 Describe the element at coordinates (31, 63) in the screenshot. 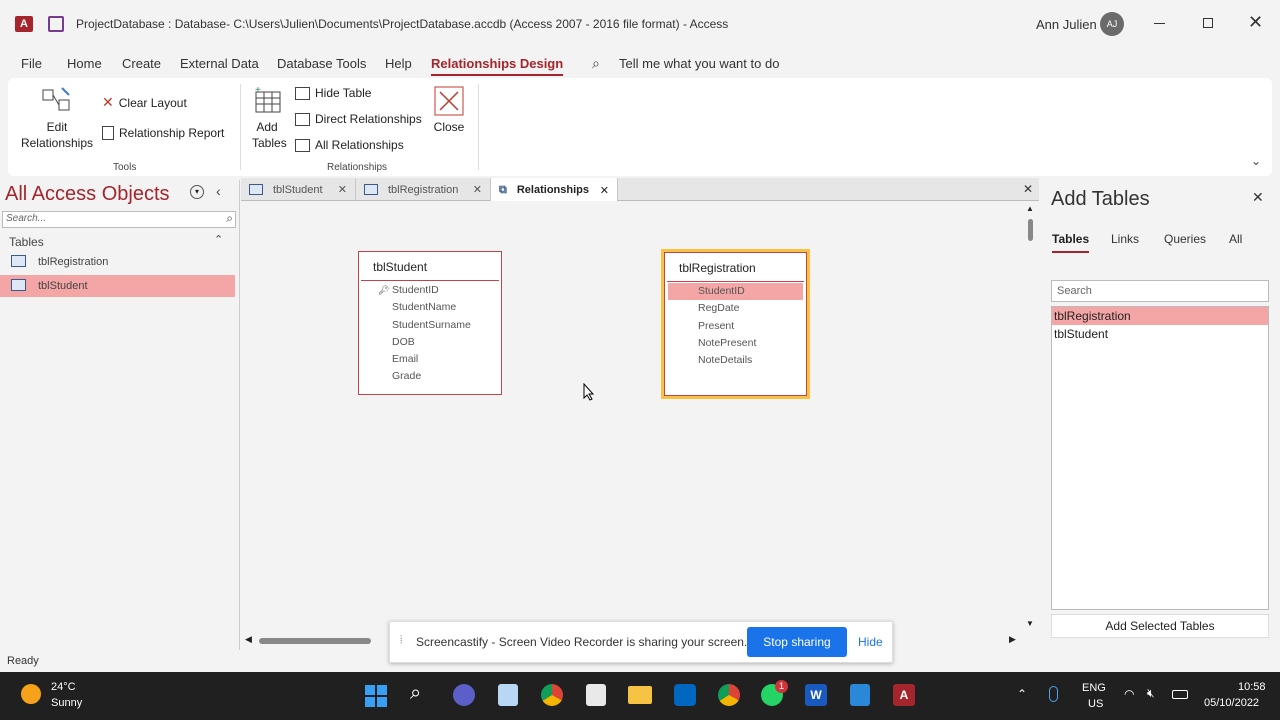

I see `tab-file: File` at that location.